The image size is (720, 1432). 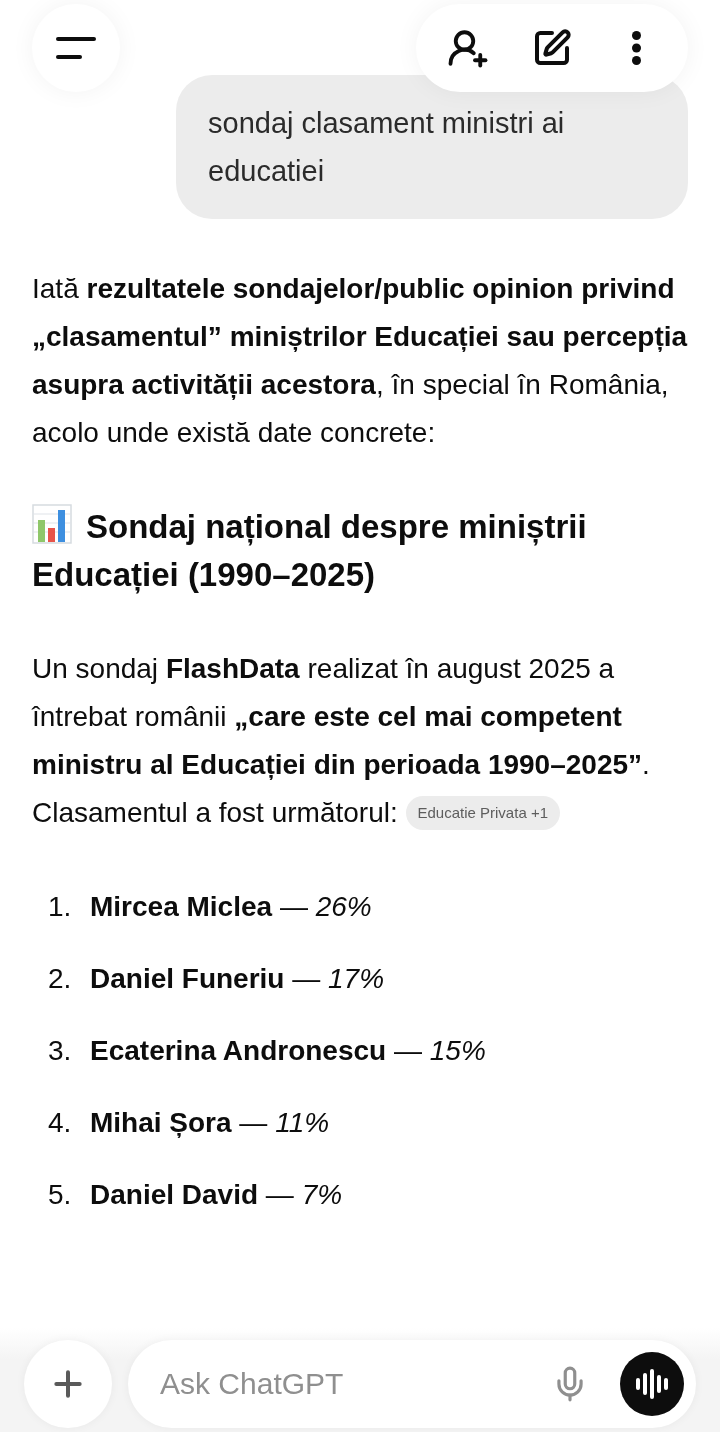 I want to click on rank-entry: Mihai Șora — 11%, so click(x=210, y=1123).